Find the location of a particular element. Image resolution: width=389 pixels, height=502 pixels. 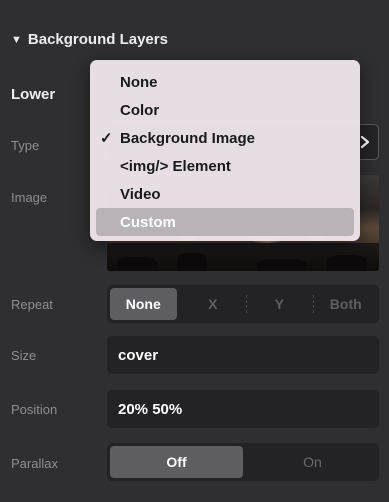

option-label: <img/> Element is located at coordinates (175, 166).